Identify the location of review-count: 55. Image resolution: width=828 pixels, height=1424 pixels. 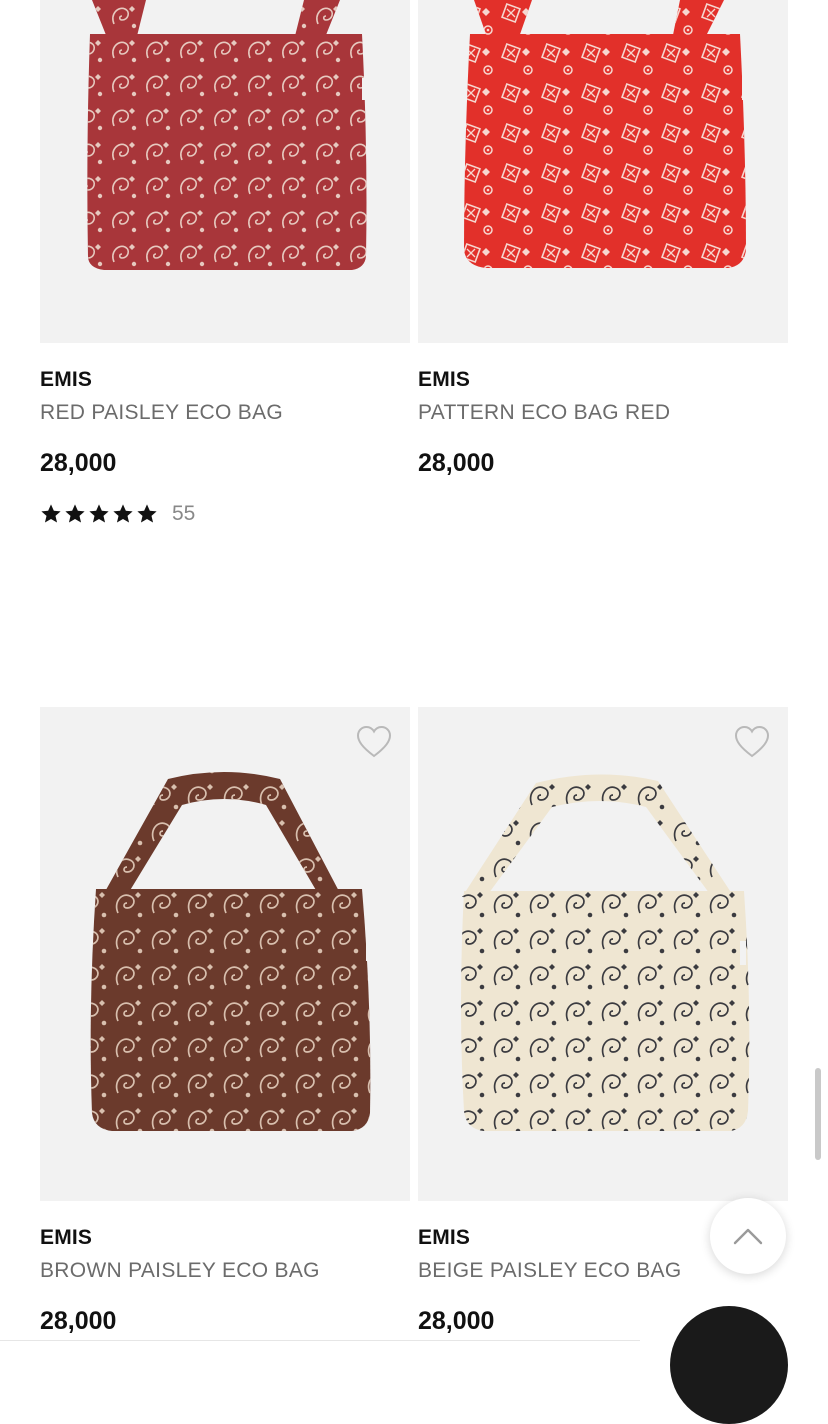
(184, 513).